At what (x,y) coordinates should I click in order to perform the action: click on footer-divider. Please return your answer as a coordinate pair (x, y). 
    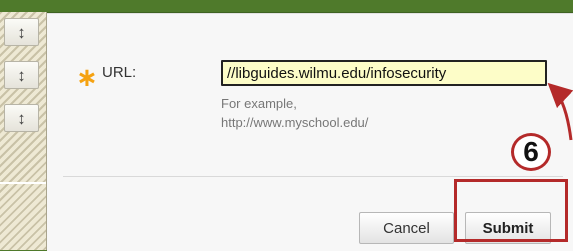
    Looking at the image, I should click on (313, 176).